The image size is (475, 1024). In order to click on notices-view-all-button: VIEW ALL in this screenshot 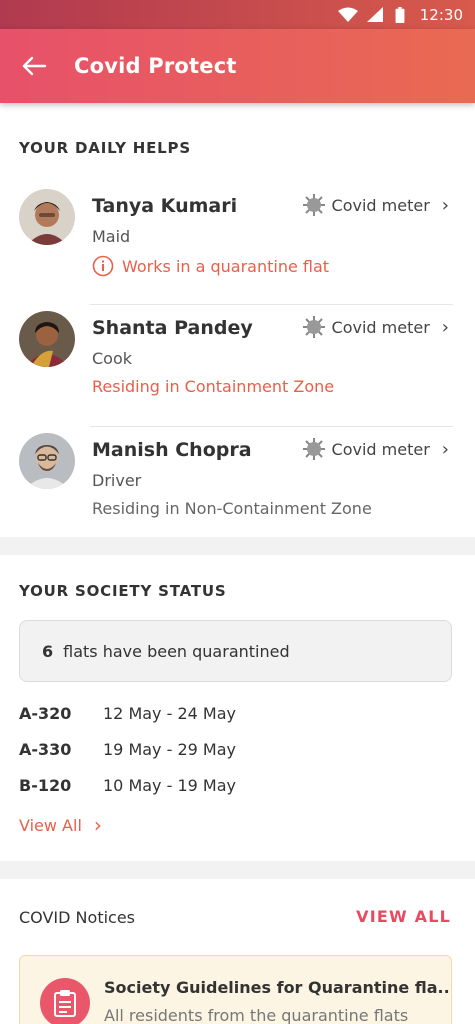, I will do `click(403, 916)`.